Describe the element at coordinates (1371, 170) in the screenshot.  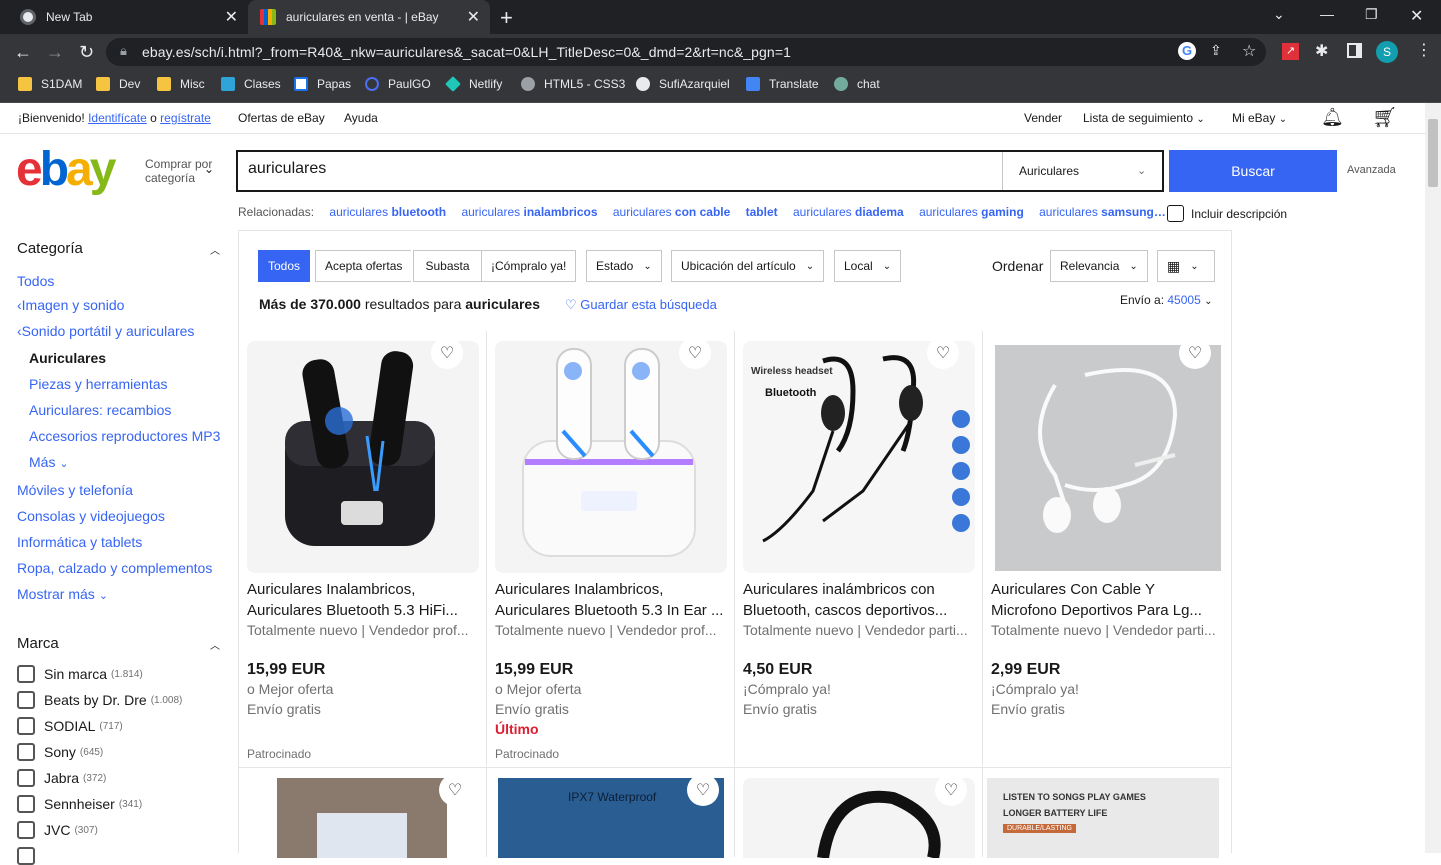
I see `advanced-link: Avanzada` at that location.